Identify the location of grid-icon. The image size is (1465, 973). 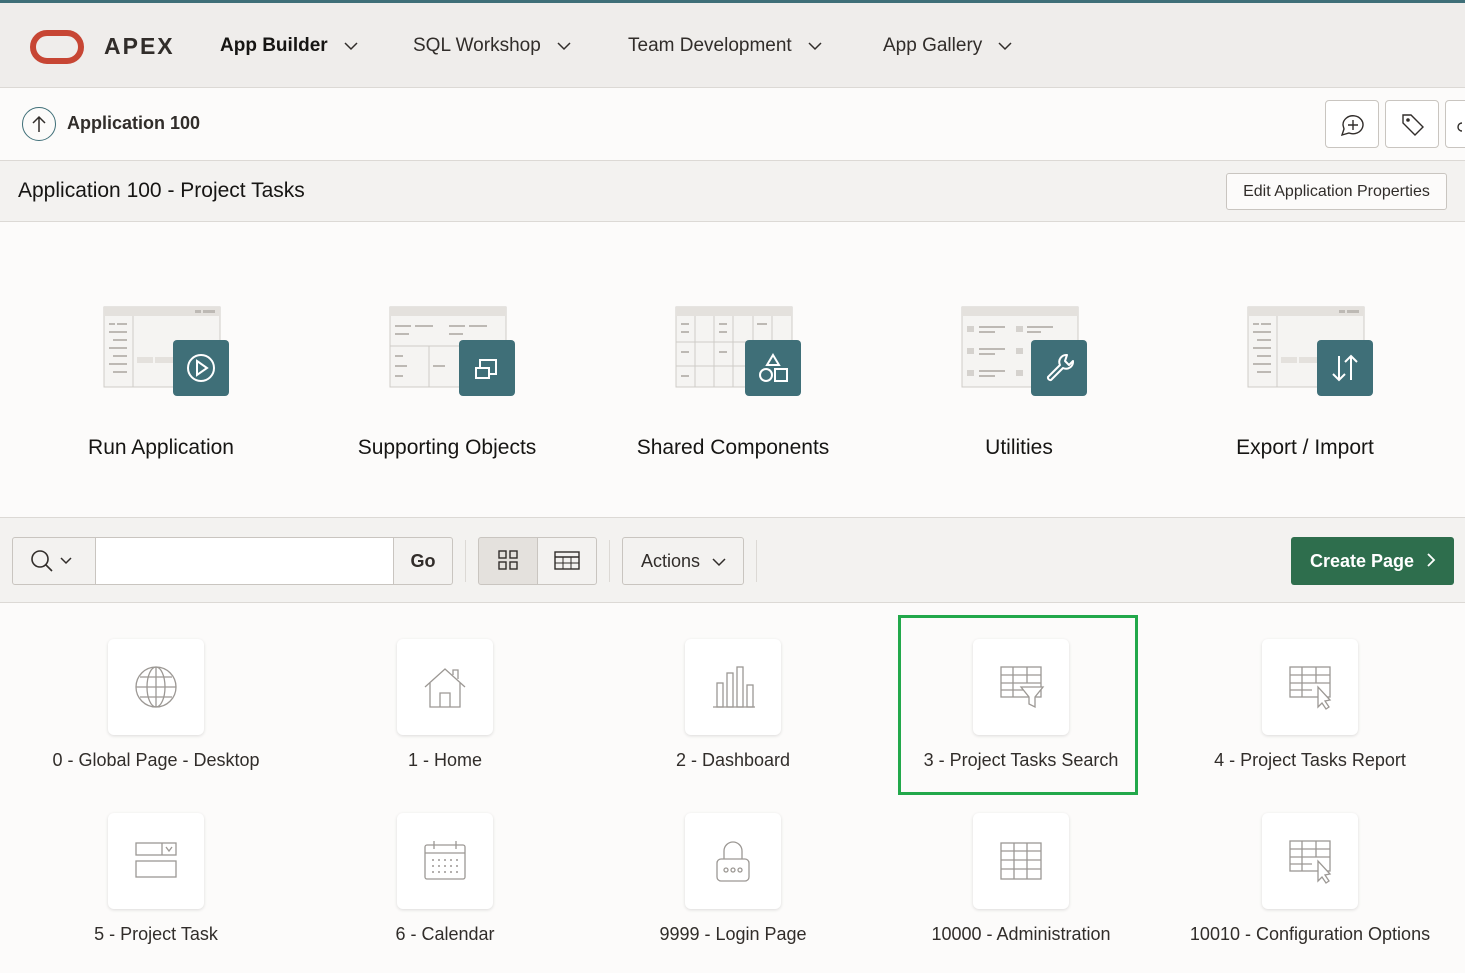
(1021, 861).